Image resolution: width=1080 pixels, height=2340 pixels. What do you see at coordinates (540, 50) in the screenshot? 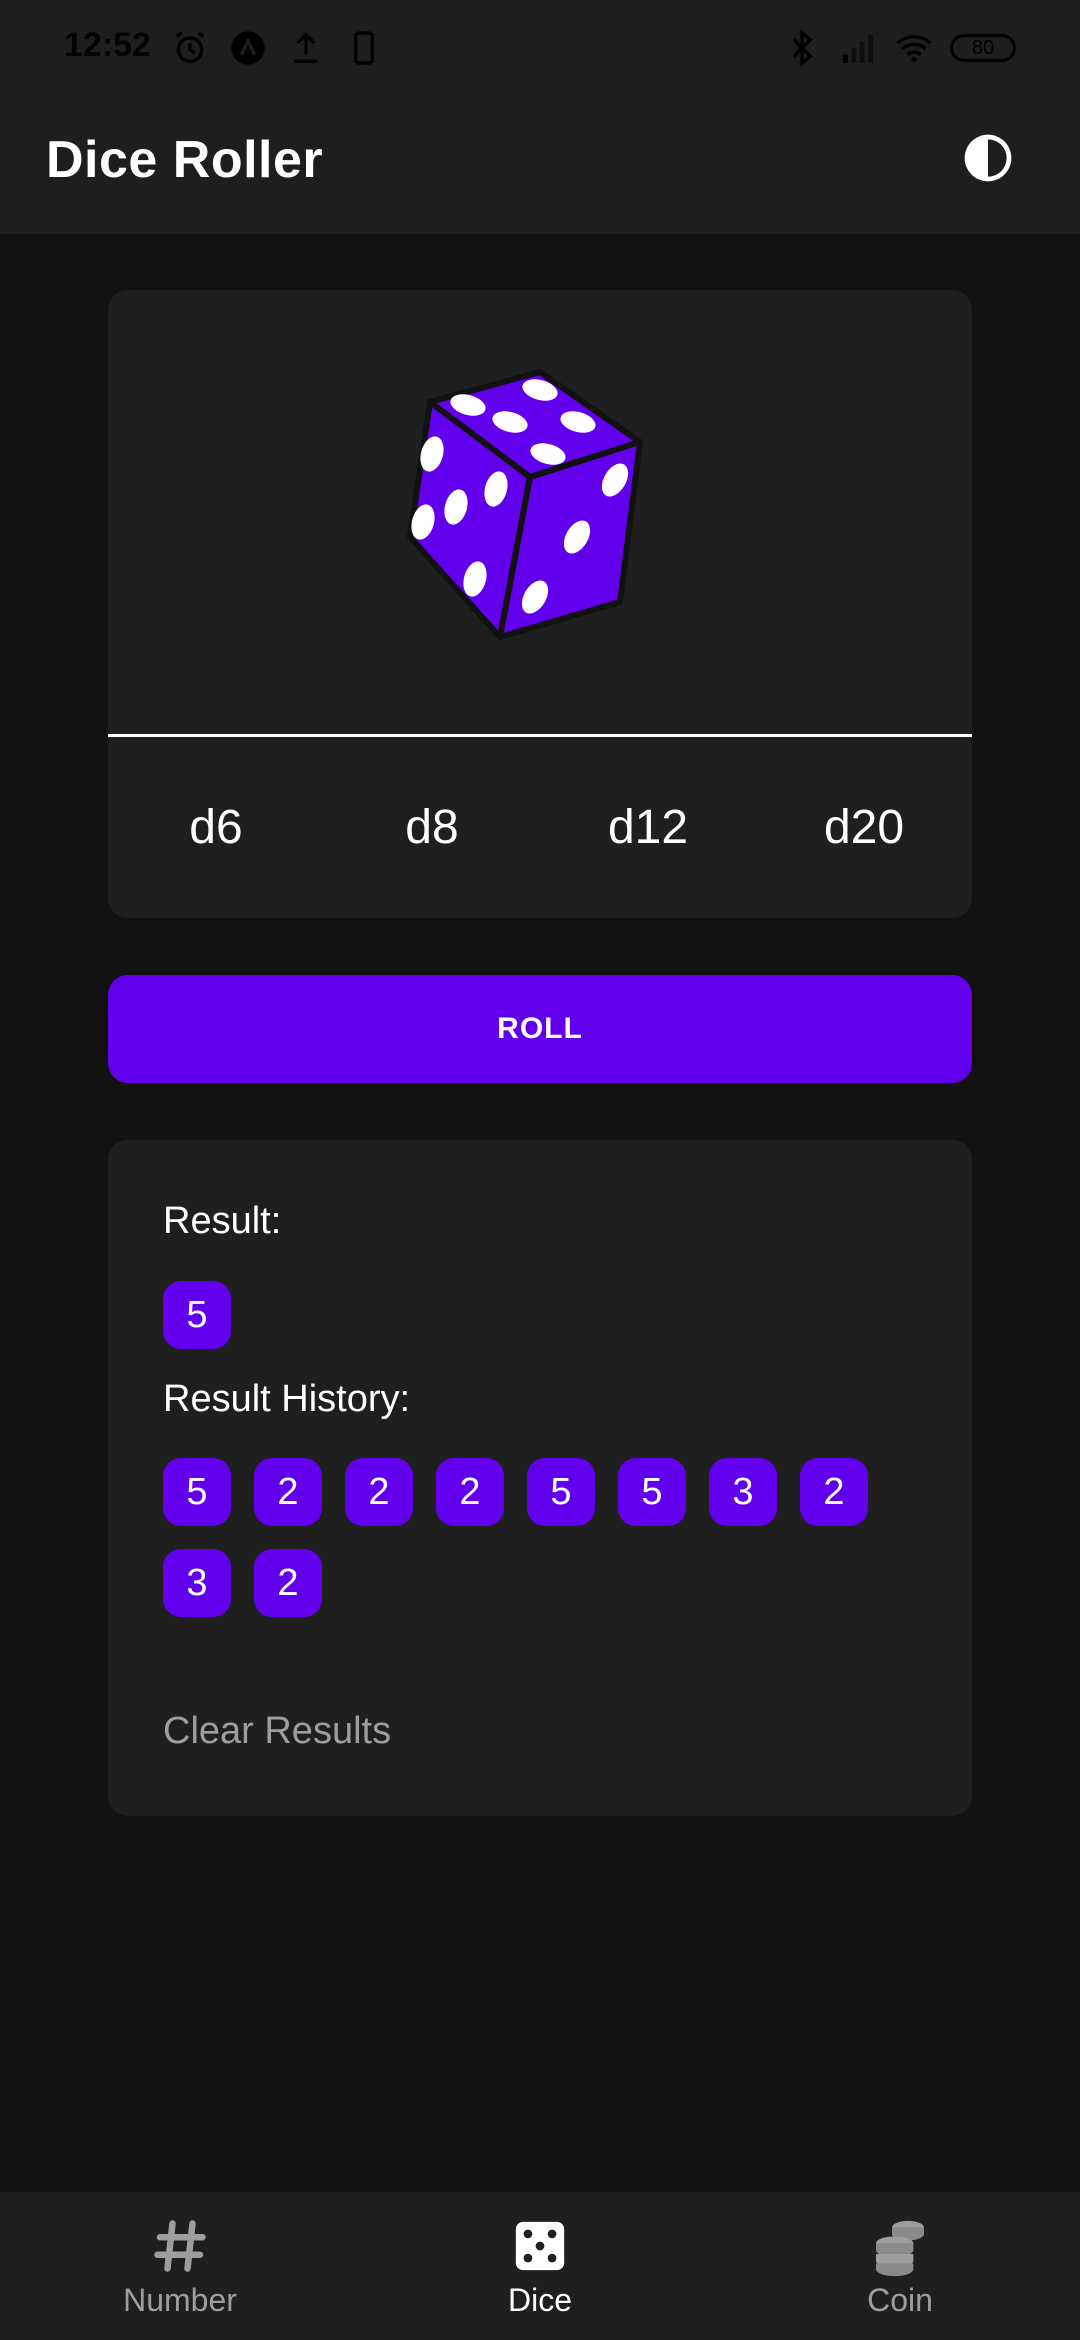
I see `status-bar: 12:52 80` at bounding box center [540, 50].